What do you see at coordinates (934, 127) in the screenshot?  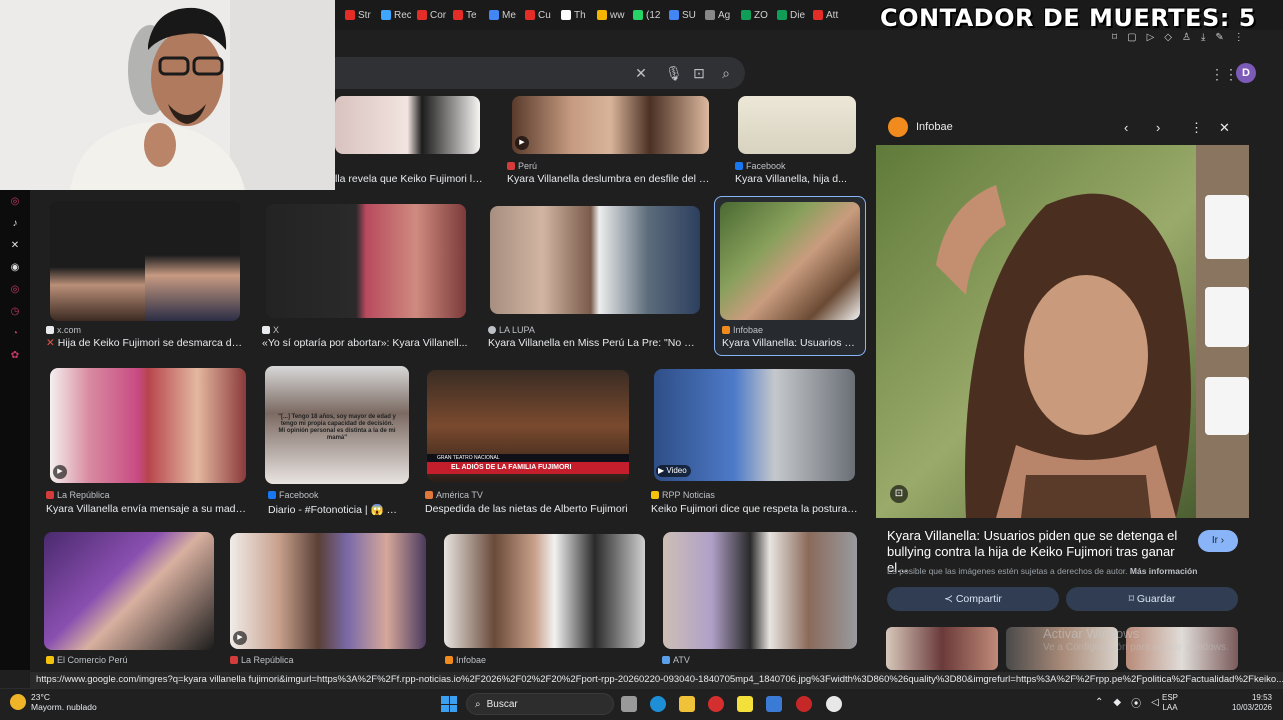 I see `panel-source-name: Infobae` at bounding box center [934, 127].